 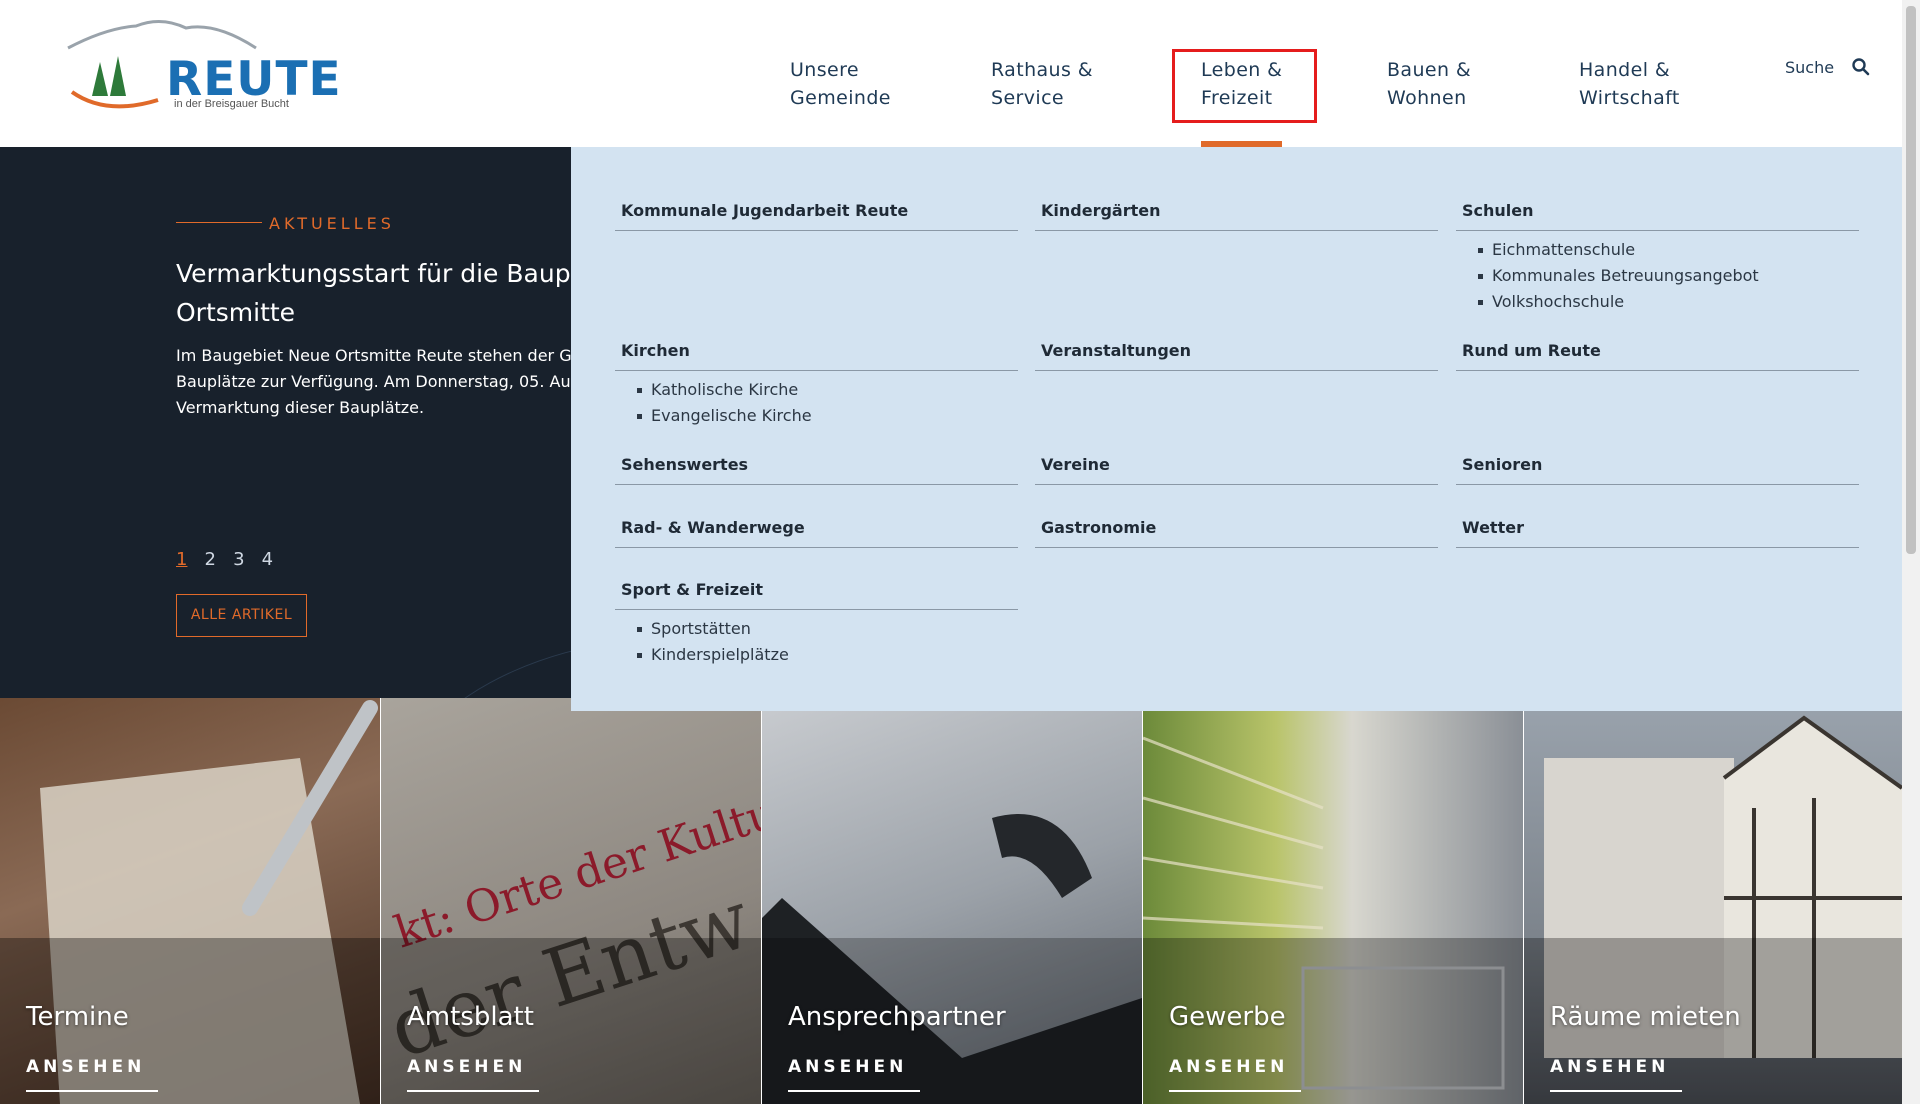 What do you see at coordinates (1861, 67) in the screenshot?
I see `search-icon` at bounding box center [1861, 67].